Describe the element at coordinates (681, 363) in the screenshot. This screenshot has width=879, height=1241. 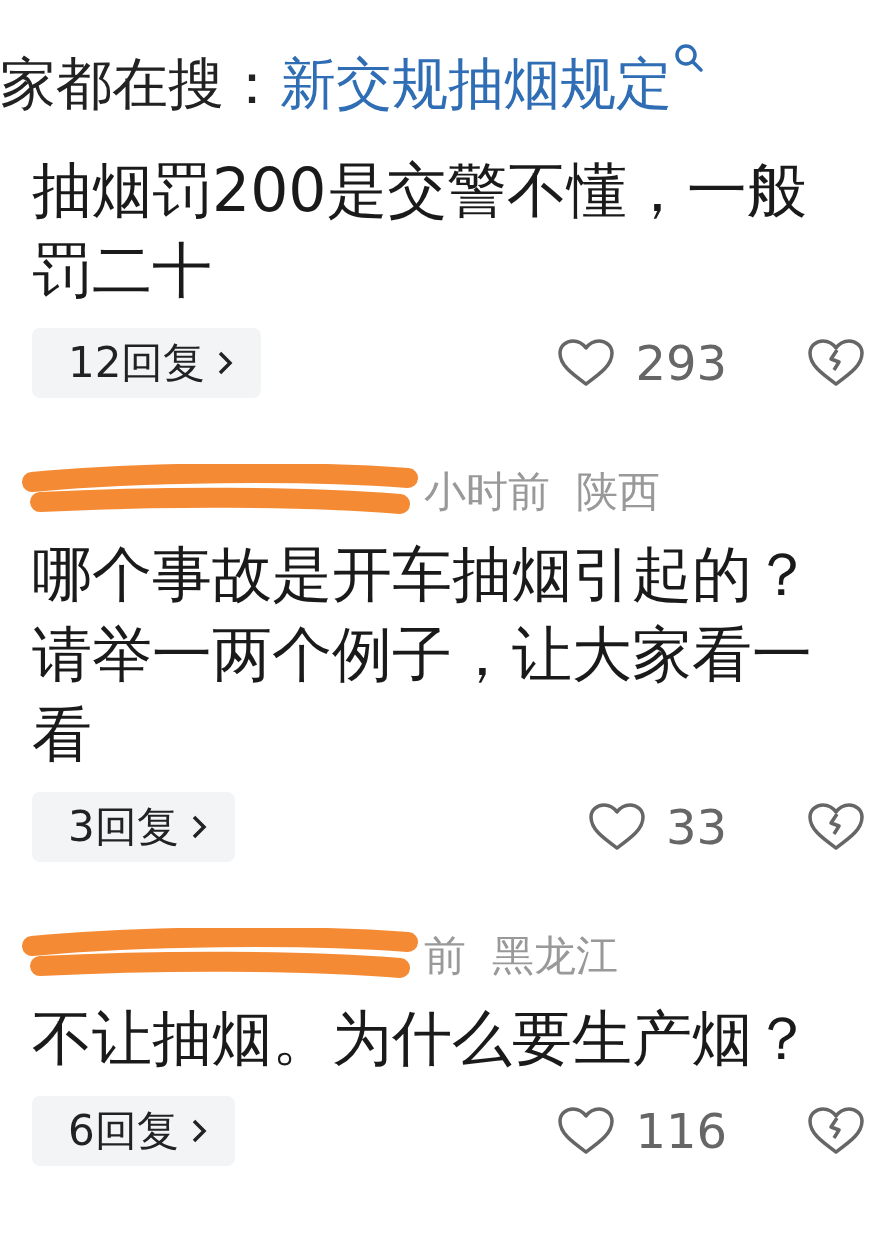
I see `like-count: 293` at that location.